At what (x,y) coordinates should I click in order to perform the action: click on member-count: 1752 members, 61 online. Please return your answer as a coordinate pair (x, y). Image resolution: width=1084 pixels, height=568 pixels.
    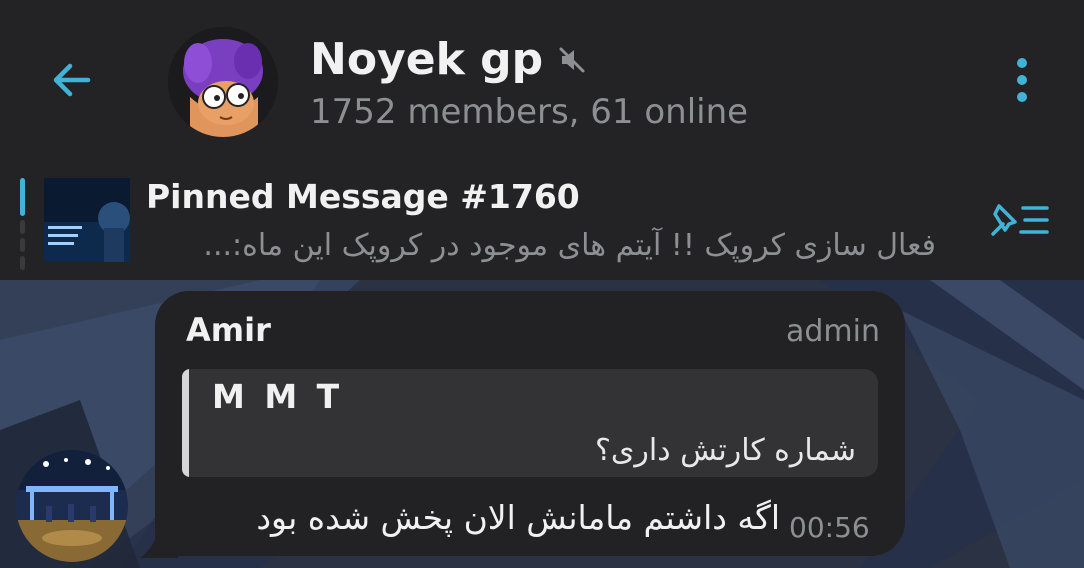
    Looking at the image, I should click on (529, 112).